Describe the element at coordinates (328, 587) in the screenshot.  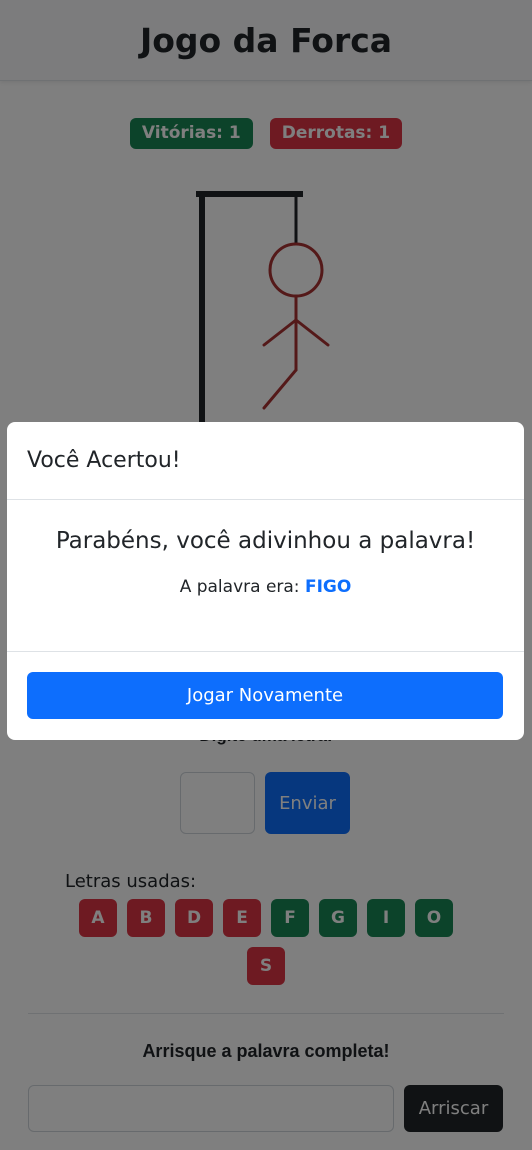
I see `revealed-word: FIGO` at that location.